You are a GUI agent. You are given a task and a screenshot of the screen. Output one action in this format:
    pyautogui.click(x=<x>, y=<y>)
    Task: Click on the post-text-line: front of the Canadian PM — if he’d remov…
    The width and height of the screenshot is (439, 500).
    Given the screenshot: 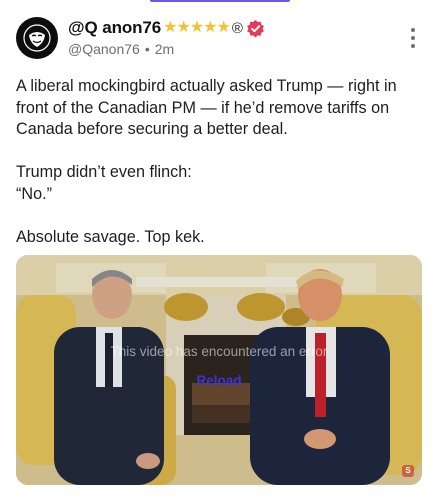 What is the action you would take?
    pyautogui.click(x=203, y=107)
    